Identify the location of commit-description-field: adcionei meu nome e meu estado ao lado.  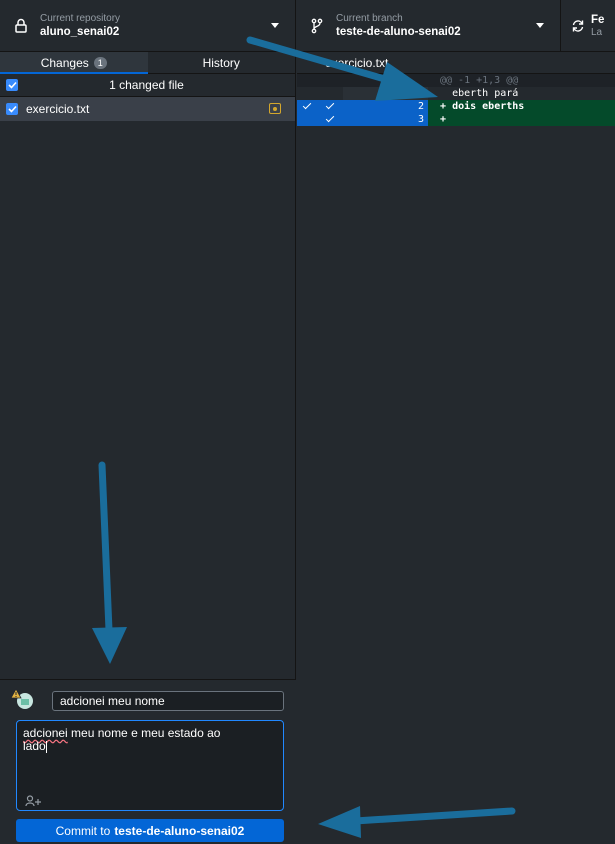
(150, 765).